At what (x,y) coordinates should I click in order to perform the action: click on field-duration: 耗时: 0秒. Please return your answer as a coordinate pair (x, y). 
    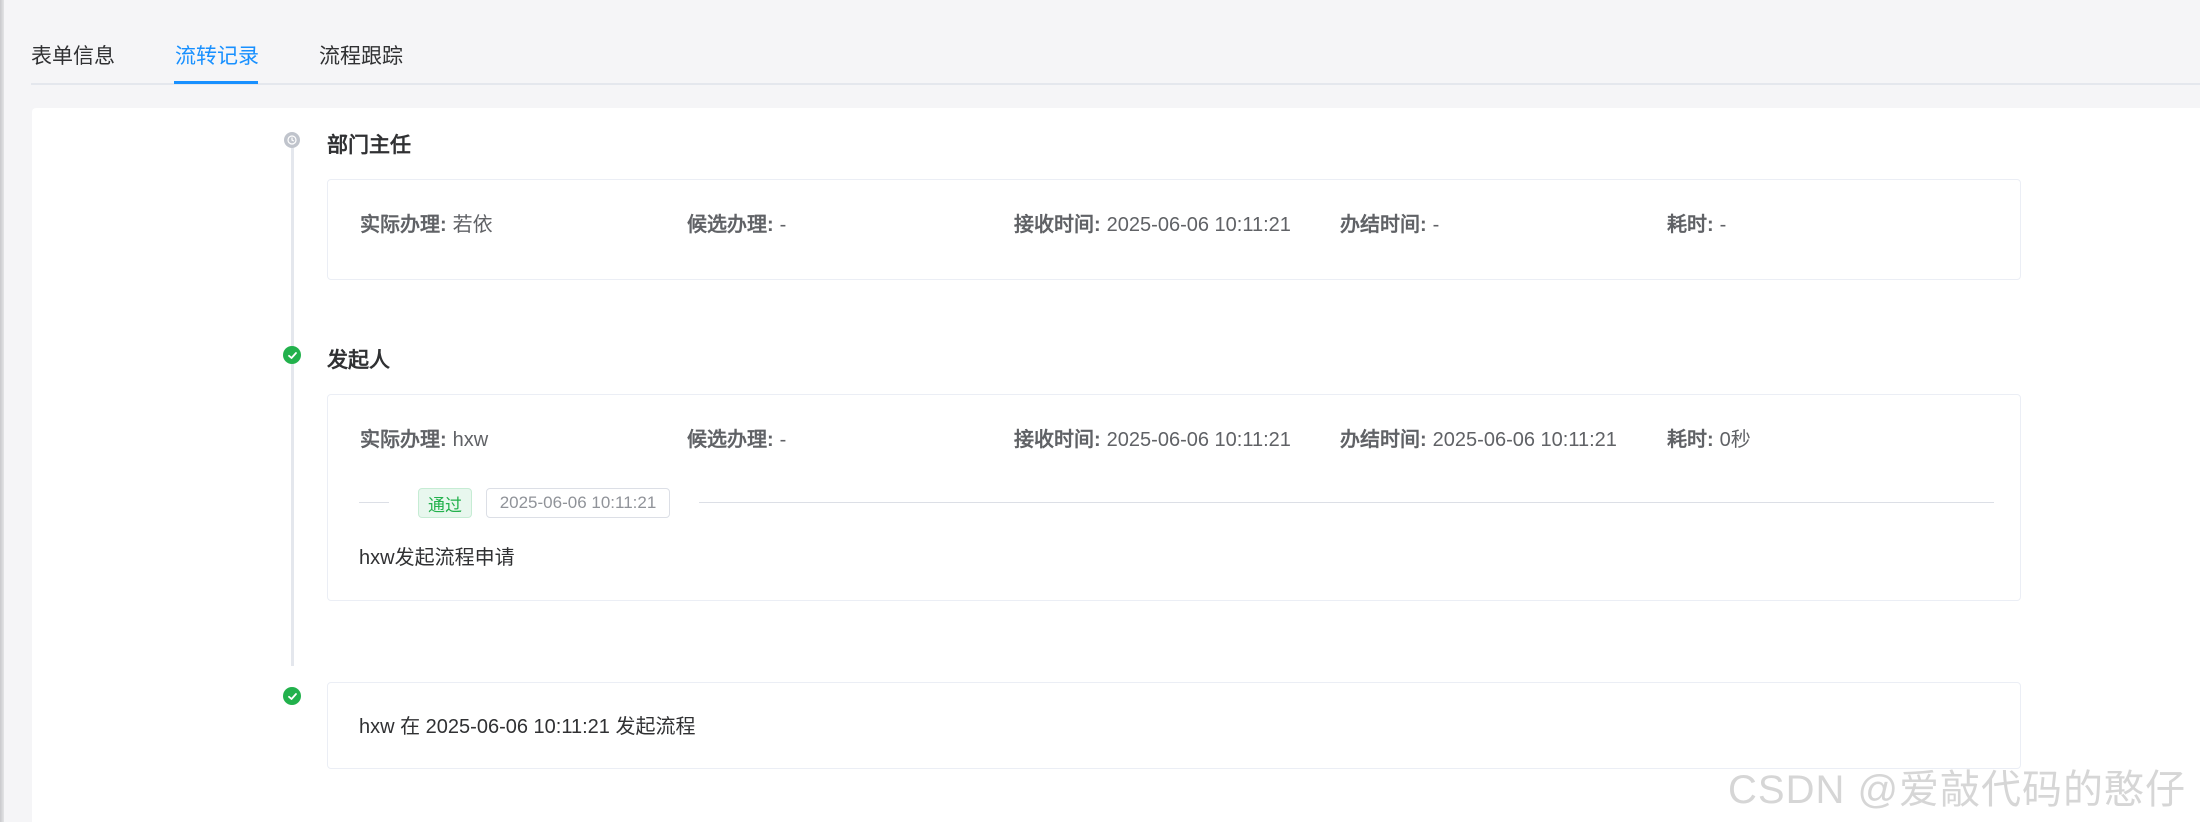
    Looking at the image, I should click on (1709, 440).